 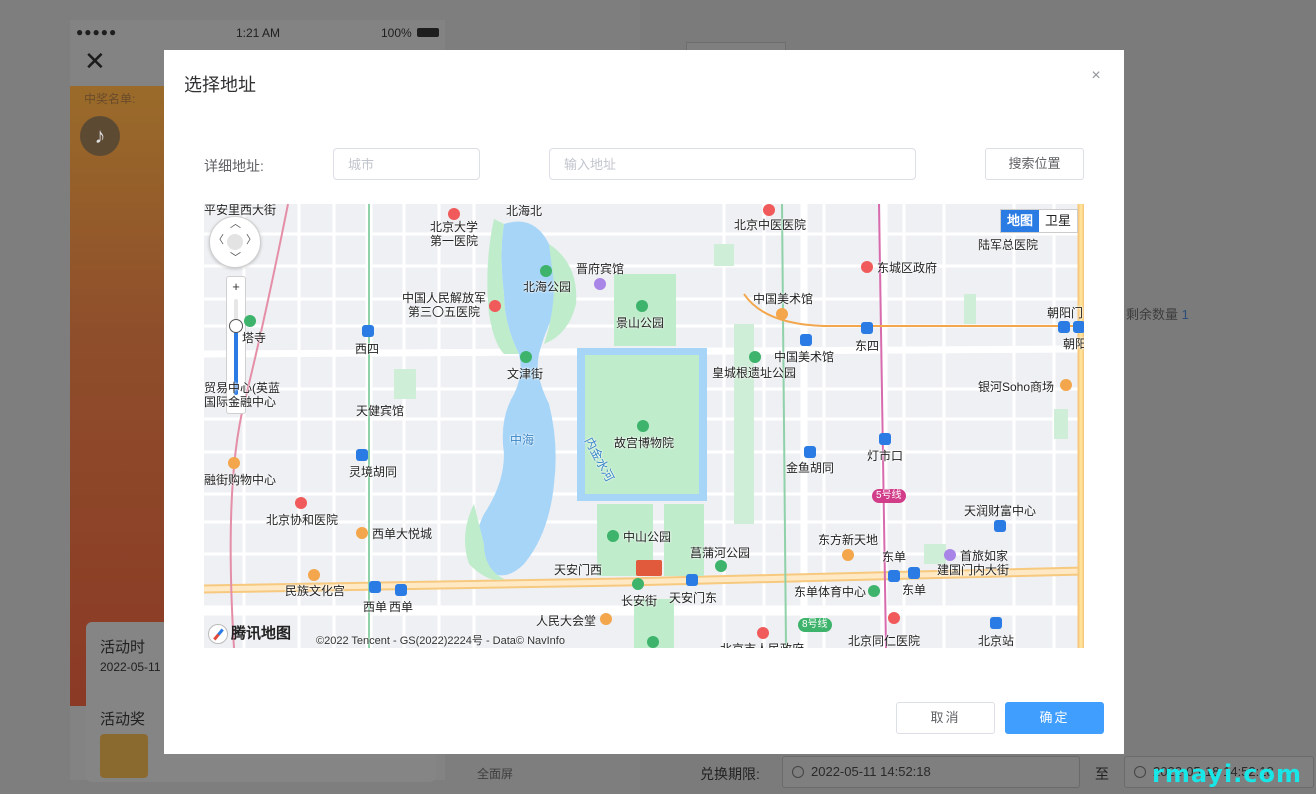 What do you see at coordinates (235, 258) in the screenshot?
I see `pan-down-icon: ﹀` at bounding box center [235, 258].